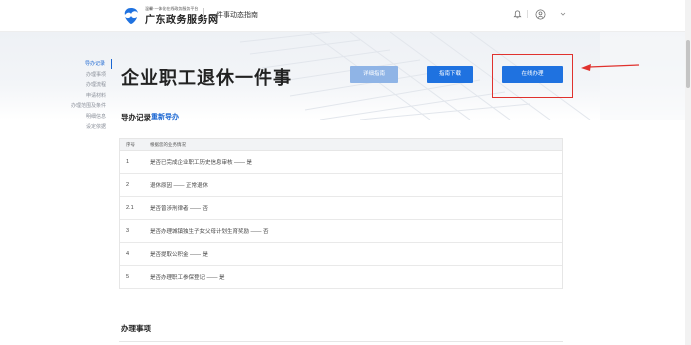 The height and width of the screenshot is (345, 691). I want to click on side-nav: 导办记录 办理事项 办理流程 申请材料 办理范围及条件 明细信息 设定依据, so click(86, 96).